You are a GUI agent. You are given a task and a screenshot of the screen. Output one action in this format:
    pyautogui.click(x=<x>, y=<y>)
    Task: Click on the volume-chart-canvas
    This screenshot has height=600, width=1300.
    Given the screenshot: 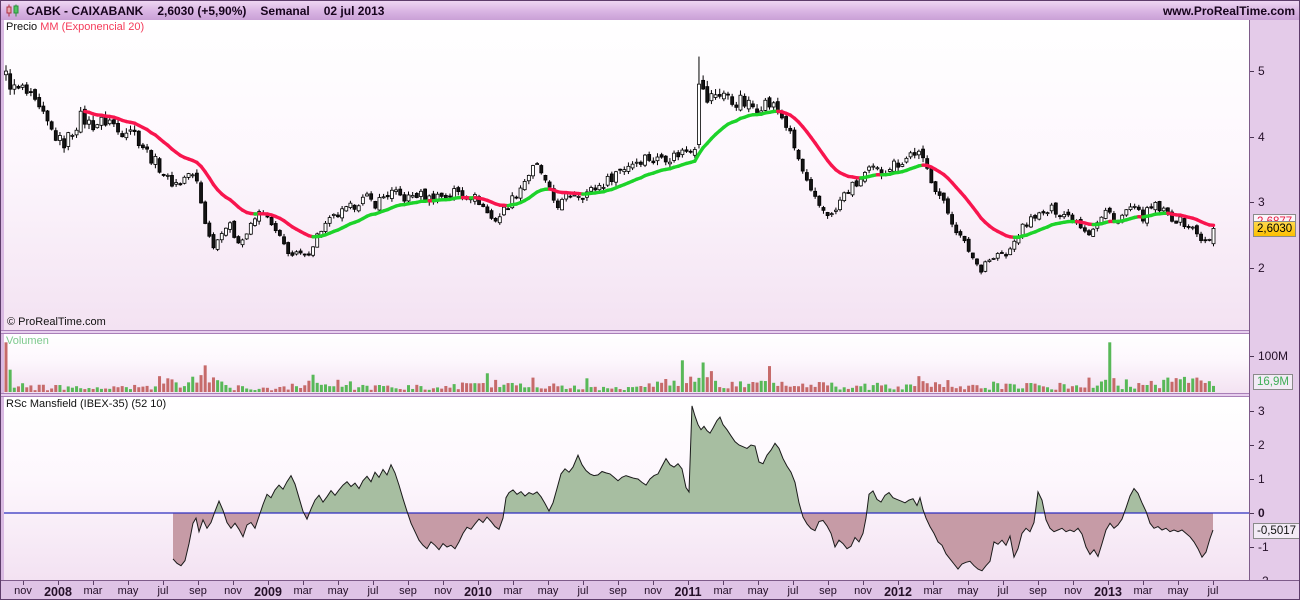 What is the action you would take?
    pyautogui.click(x=626, y=363)
    